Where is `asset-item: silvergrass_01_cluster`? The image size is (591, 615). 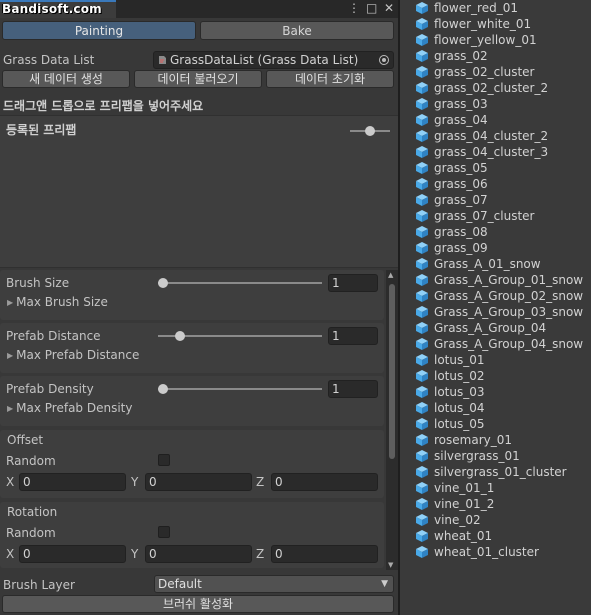 asset-item: silvergrass_01_cluster is located at coordinates (503, 472).